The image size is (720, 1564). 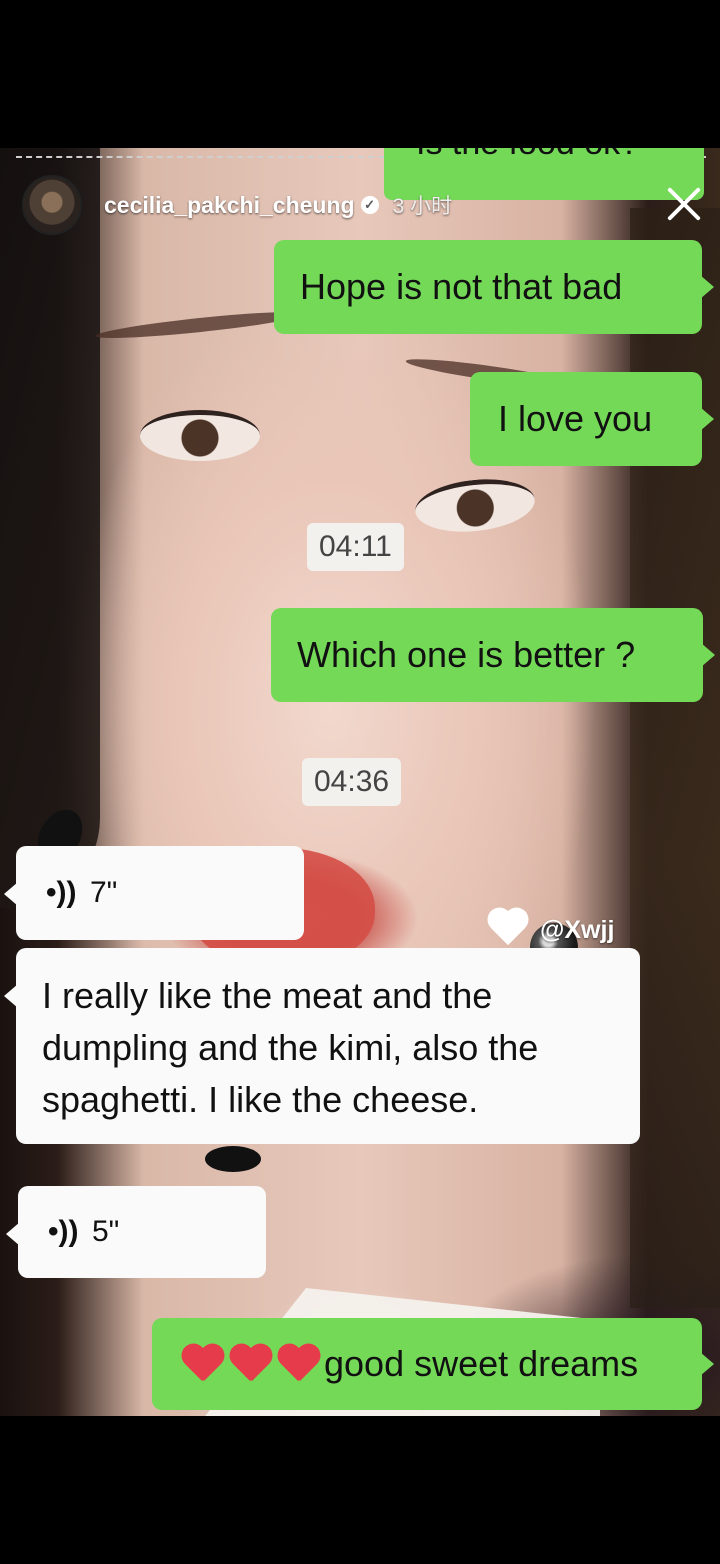 What do you see at coordinates (352, 782) in the screenshot?
I see `timestamp: 04:36` at bounding box center [352, 782].